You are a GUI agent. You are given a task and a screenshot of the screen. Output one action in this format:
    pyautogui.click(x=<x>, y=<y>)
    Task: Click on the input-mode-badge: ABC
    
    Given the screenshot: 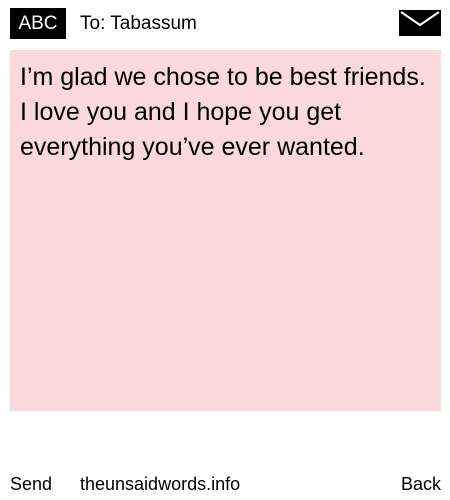 What is the action you would take?
    pyautogui.click(x=38, y=23)
    